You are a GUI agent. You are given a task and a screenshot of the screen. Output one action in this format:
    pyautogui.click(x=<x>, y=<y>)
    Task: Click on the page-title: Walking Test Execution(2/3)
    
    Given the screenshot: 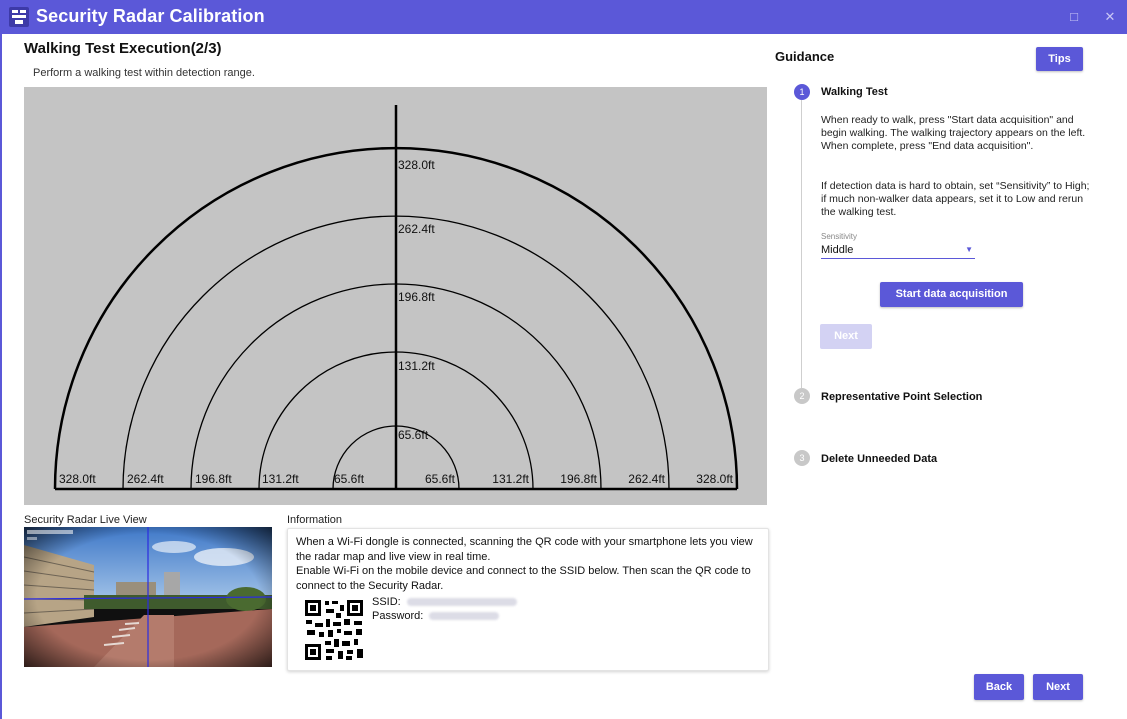 What is the action you would take?
    pyautogui.click(x=123, y=48)
    